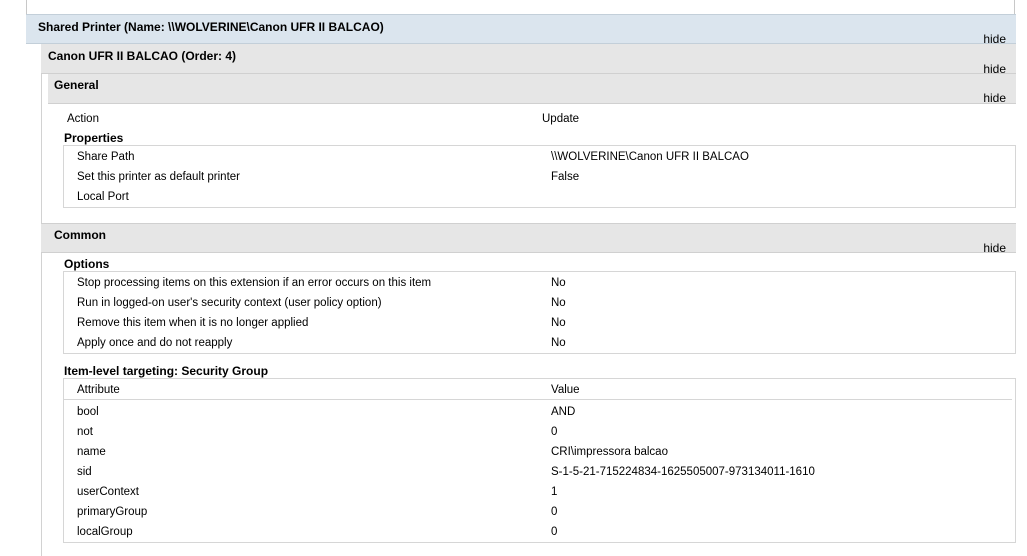 The image size is (1027, 556). What do you see at coordinates (563, 412) in the screenshot?
I see `targeting-value: AND` at bounding box center [563, 412].